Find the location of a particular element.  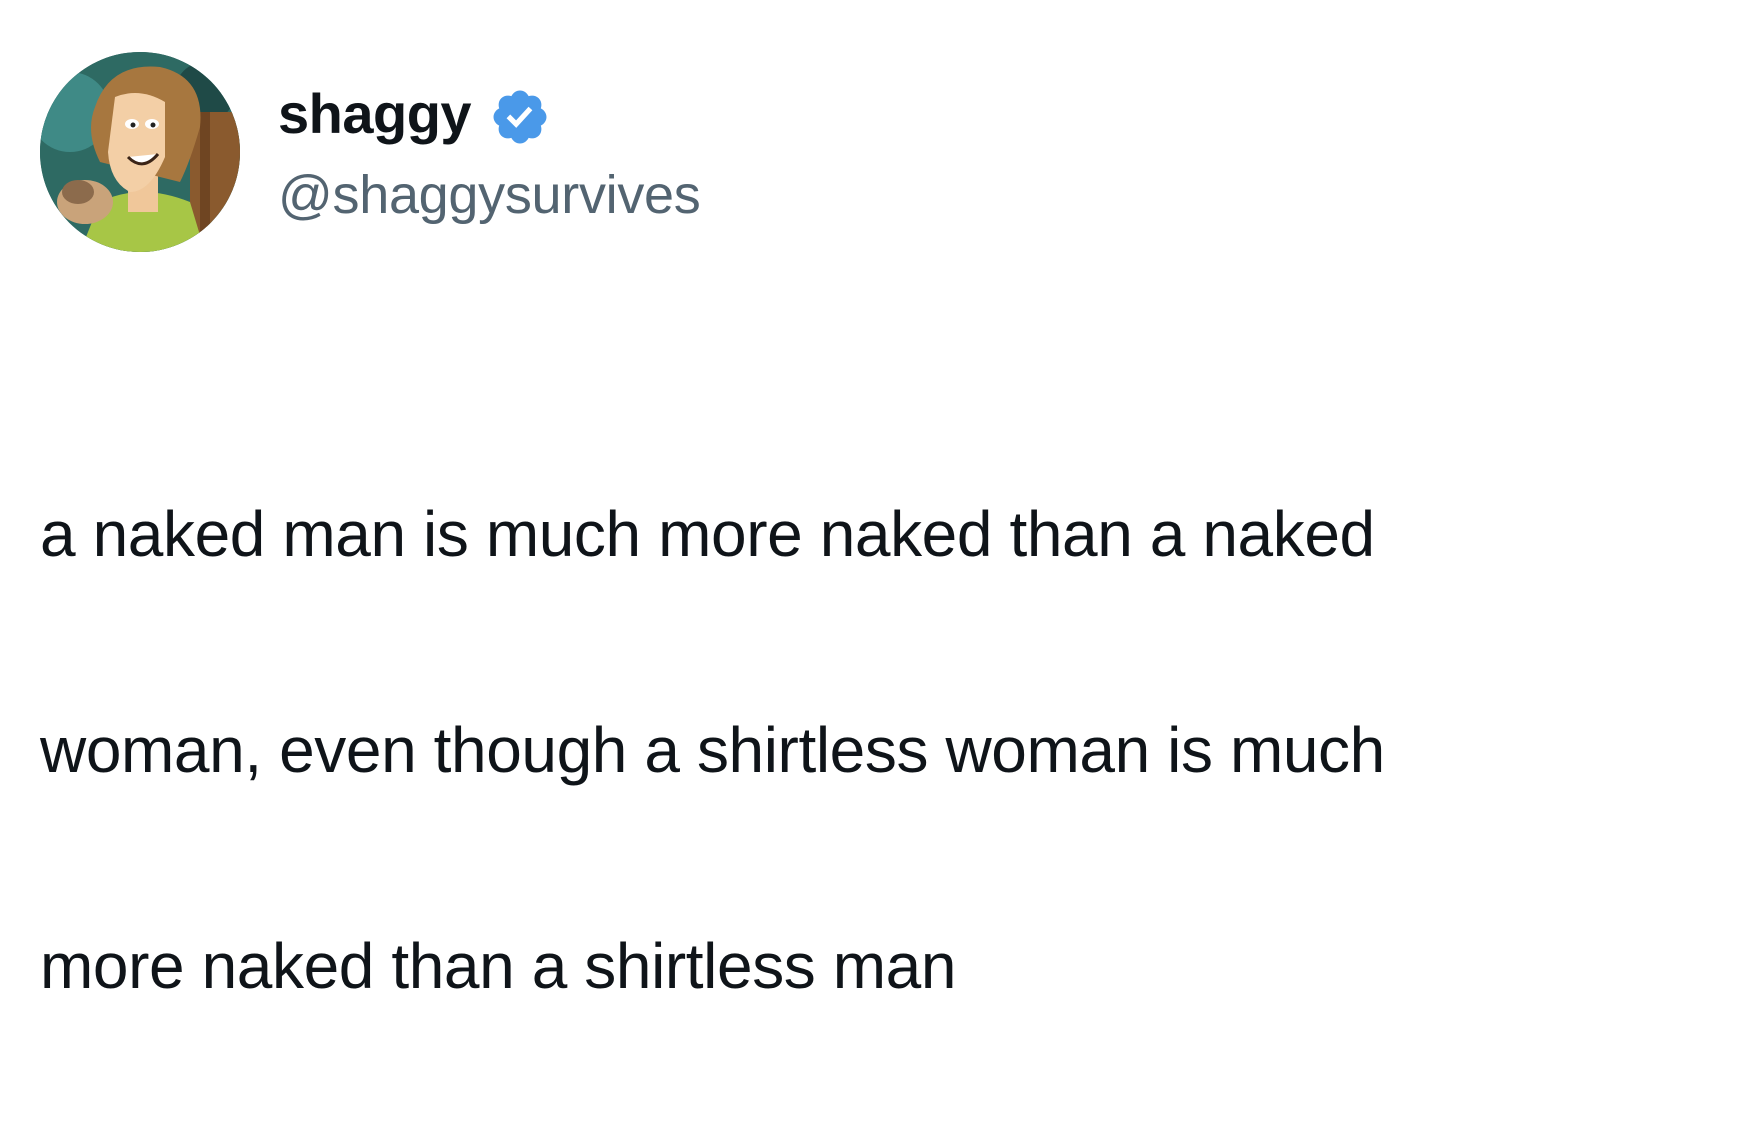

avatar-image is located at coordinates (140, 152).